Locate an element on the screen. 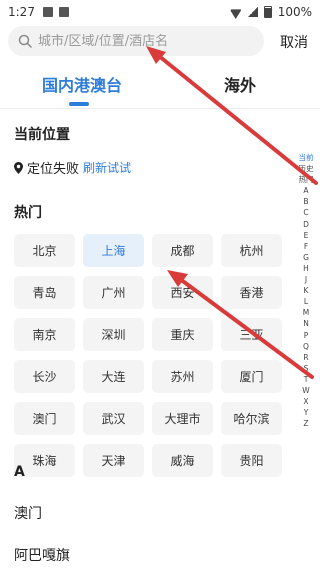  tab-domestic: 国内港澳台 is located at coordinates (82, 84).